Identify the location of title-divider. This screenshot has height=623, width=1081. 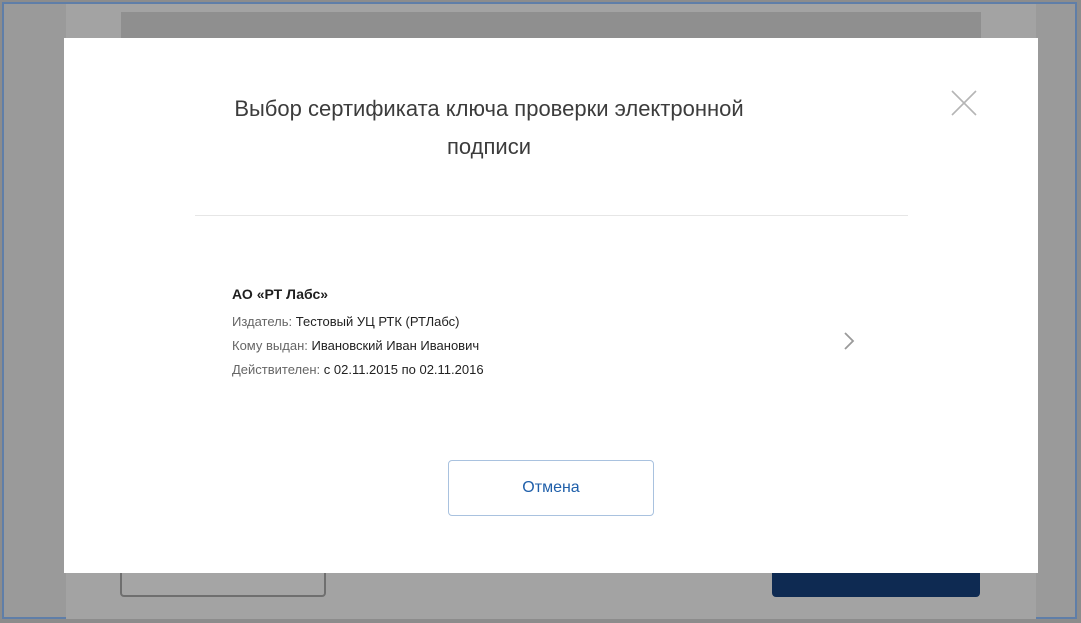
(551, 215).